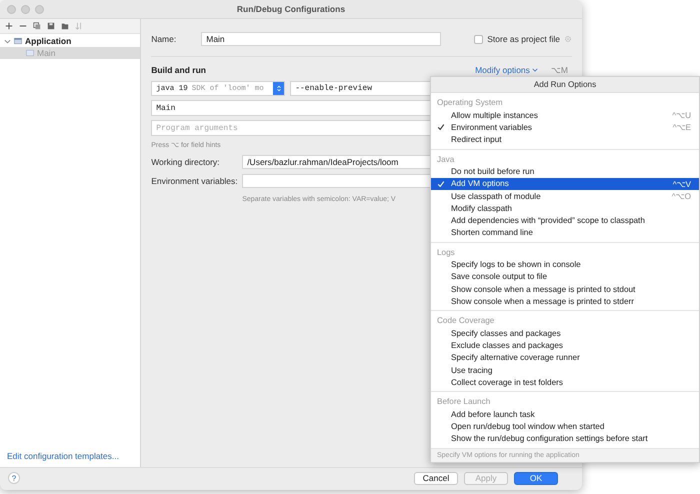 The height and width of the screenshot is (494, 700). Describe the element at coordinates (565, 438) in the screenshot. I see `menu-item: Show the run/debug configuration settings before start` at that location.